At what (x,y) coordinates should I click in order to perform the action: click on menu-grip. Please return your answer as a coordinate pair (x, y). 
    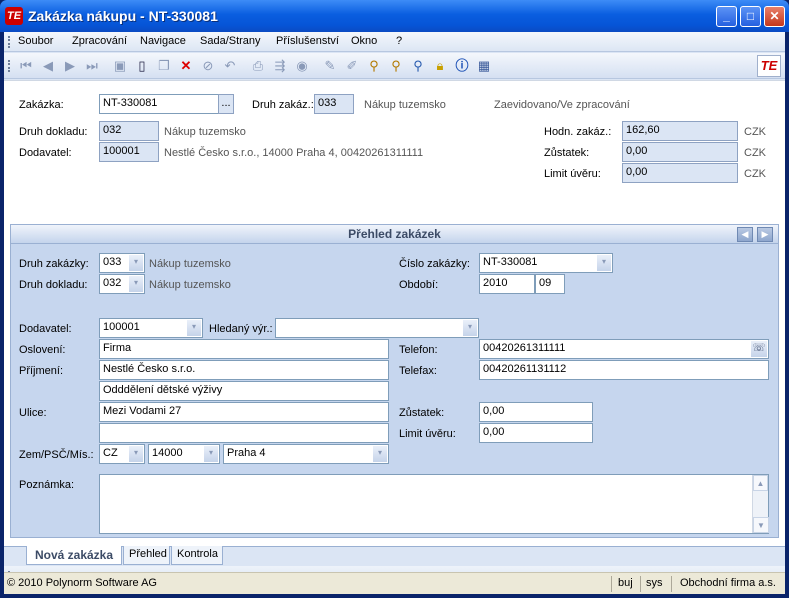
    Looking at the image, I should click on (9, 42).